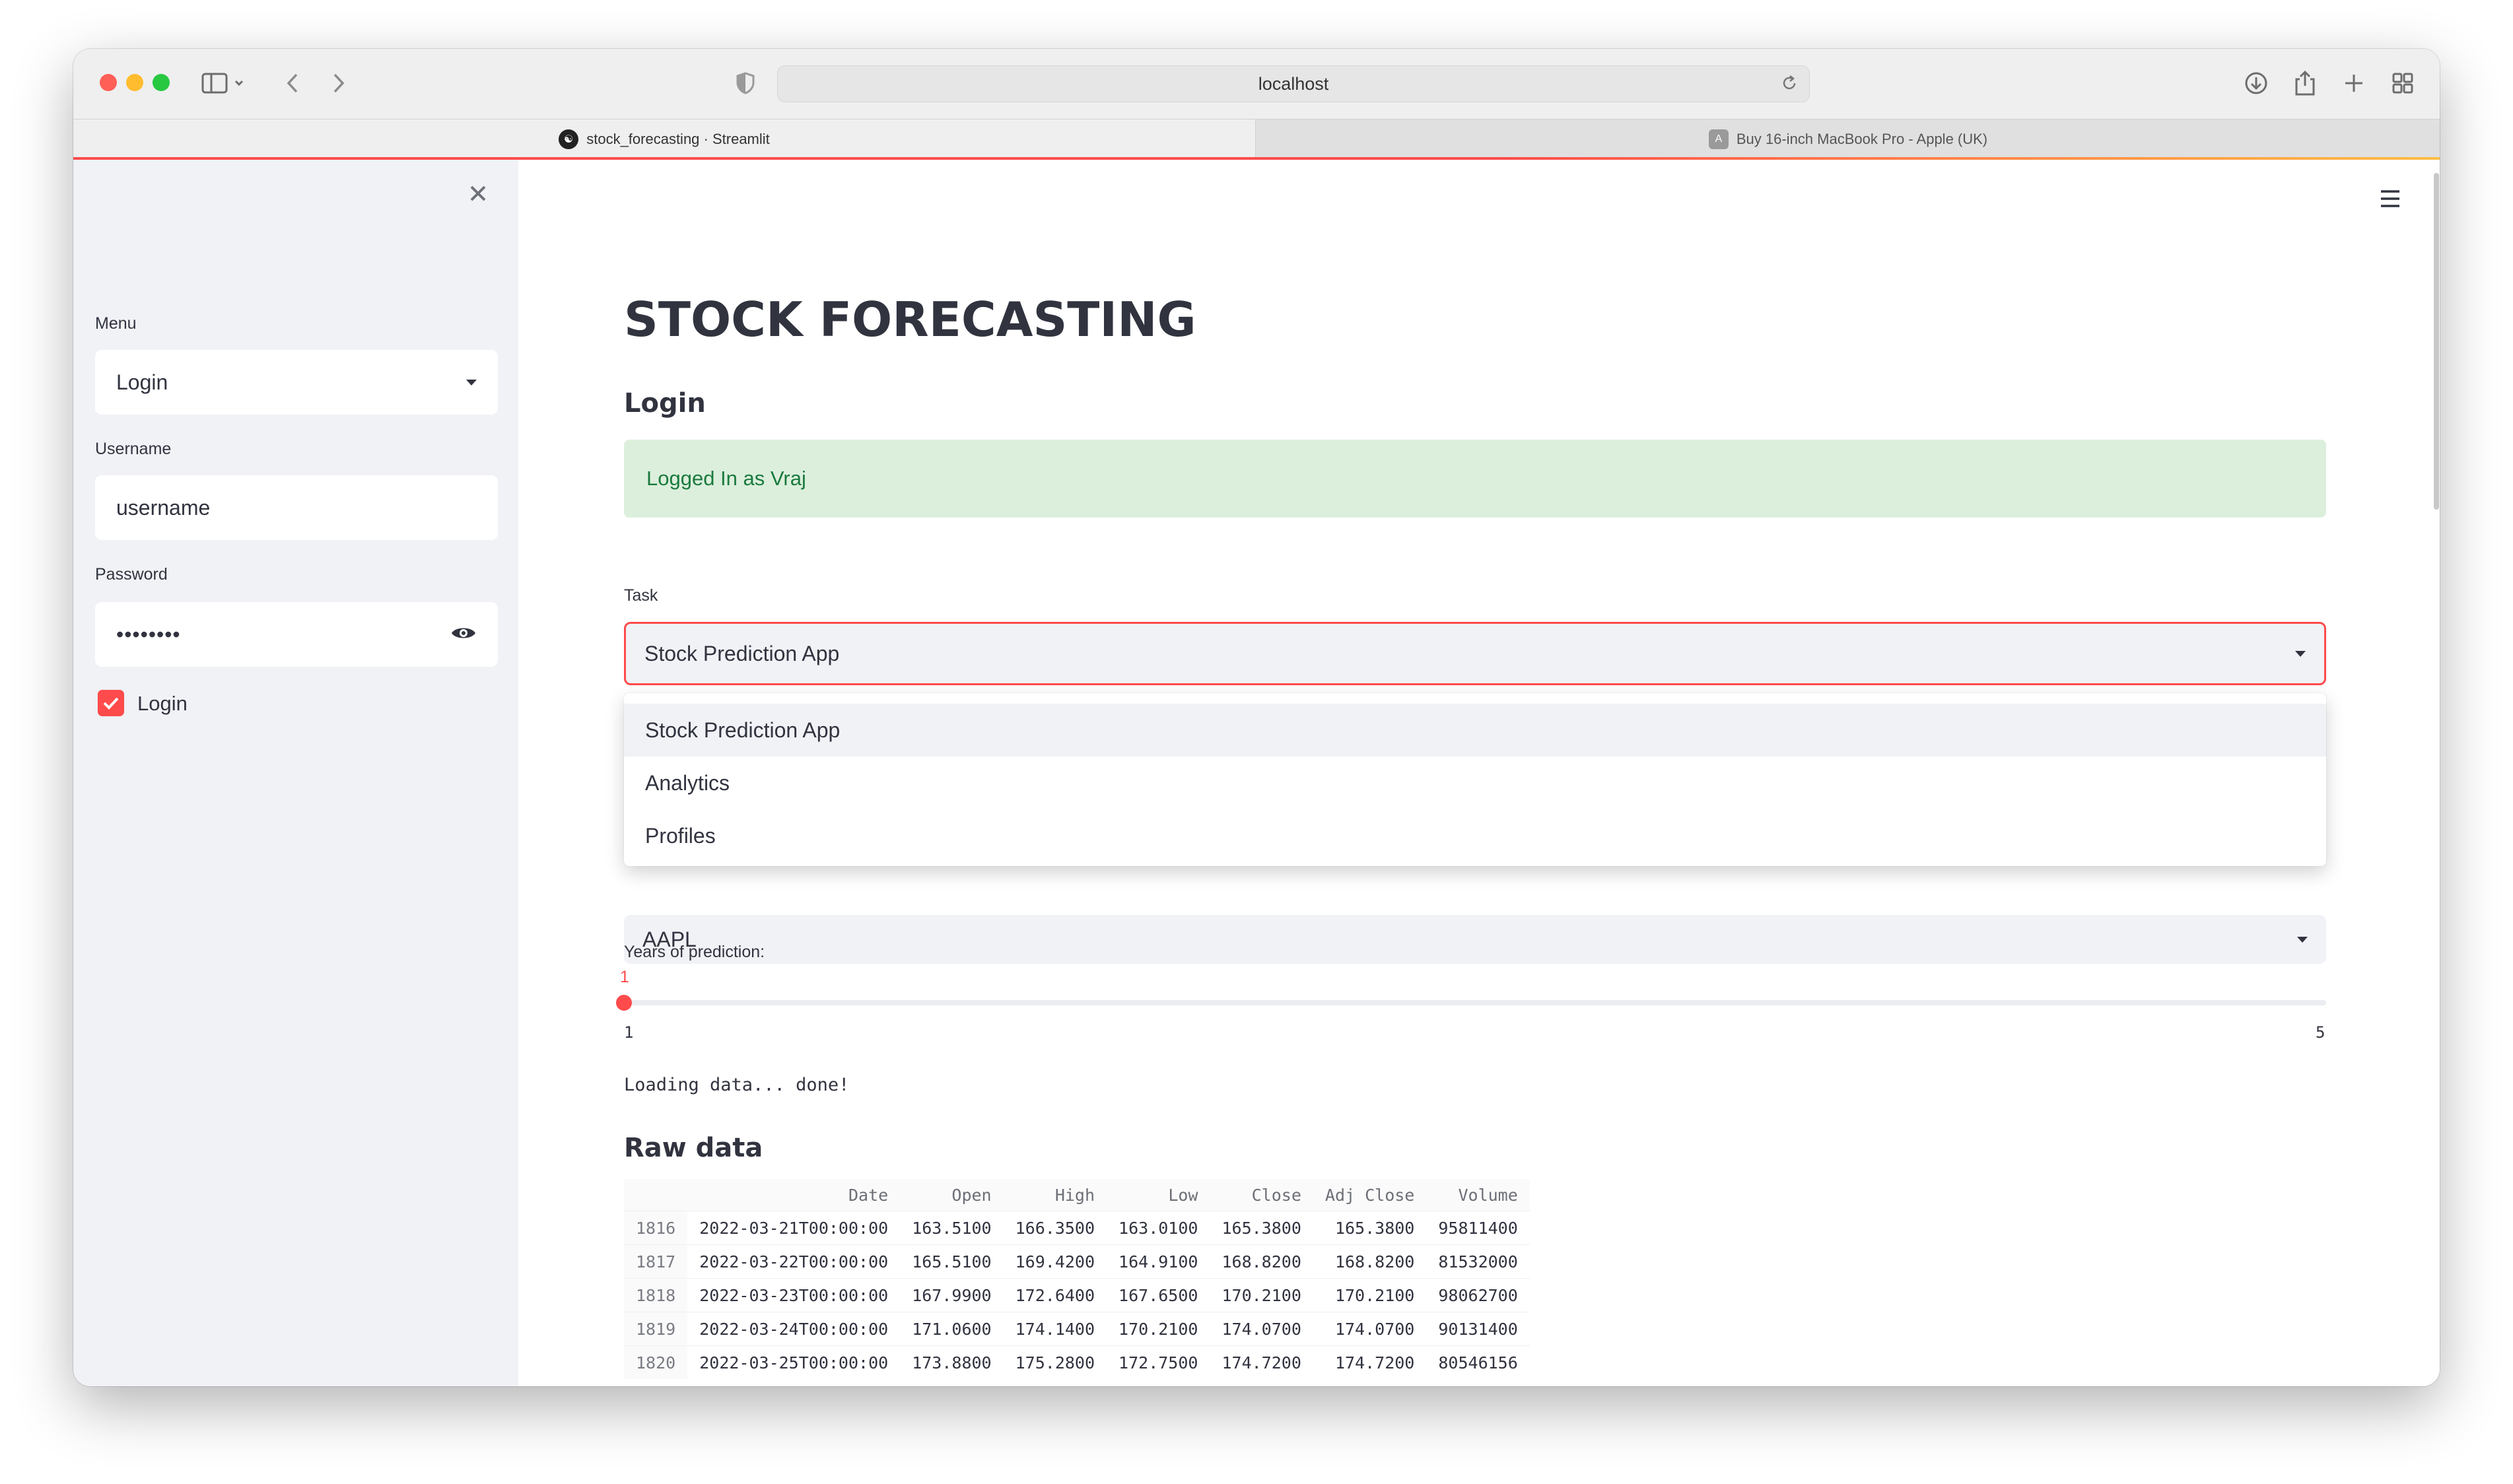  What do you see at coordinates (1475, 730) in the screenshot?
I see `dropdown-option: Stock Prediction App` at bounding box center [1475, 730].